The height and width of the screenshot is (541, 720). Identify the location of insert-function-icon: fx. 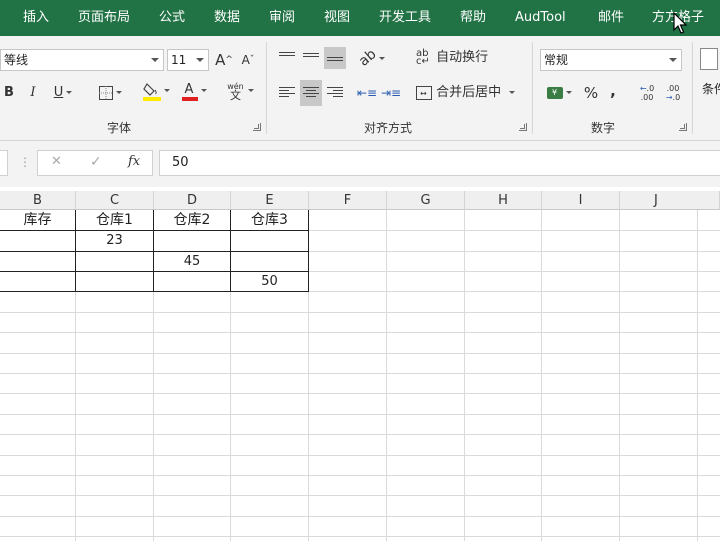
(134, 161).